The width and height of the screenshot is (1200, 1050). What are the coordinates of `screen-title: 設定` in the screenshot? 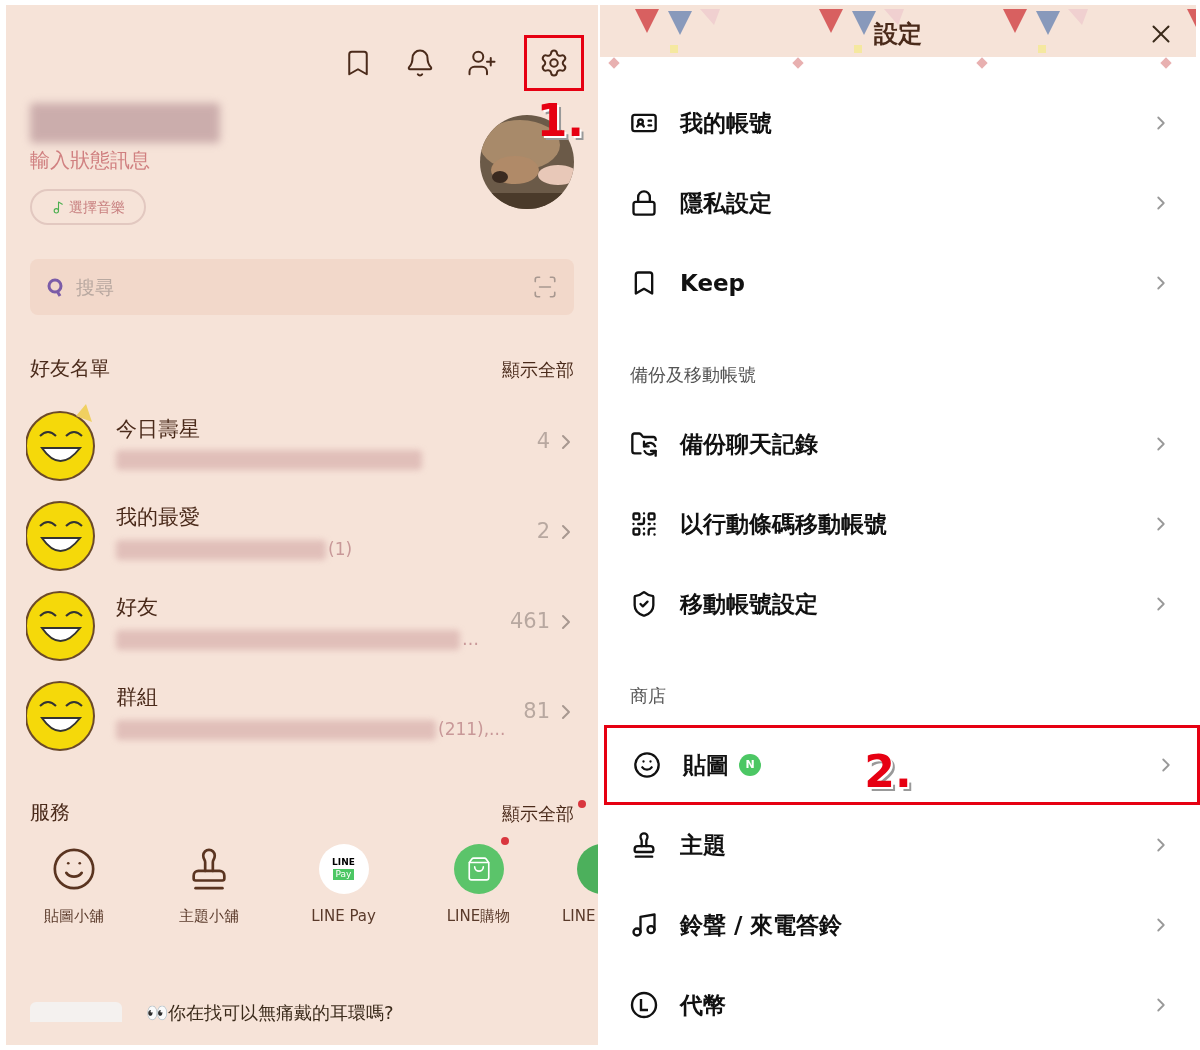 It's located at (898, 34).